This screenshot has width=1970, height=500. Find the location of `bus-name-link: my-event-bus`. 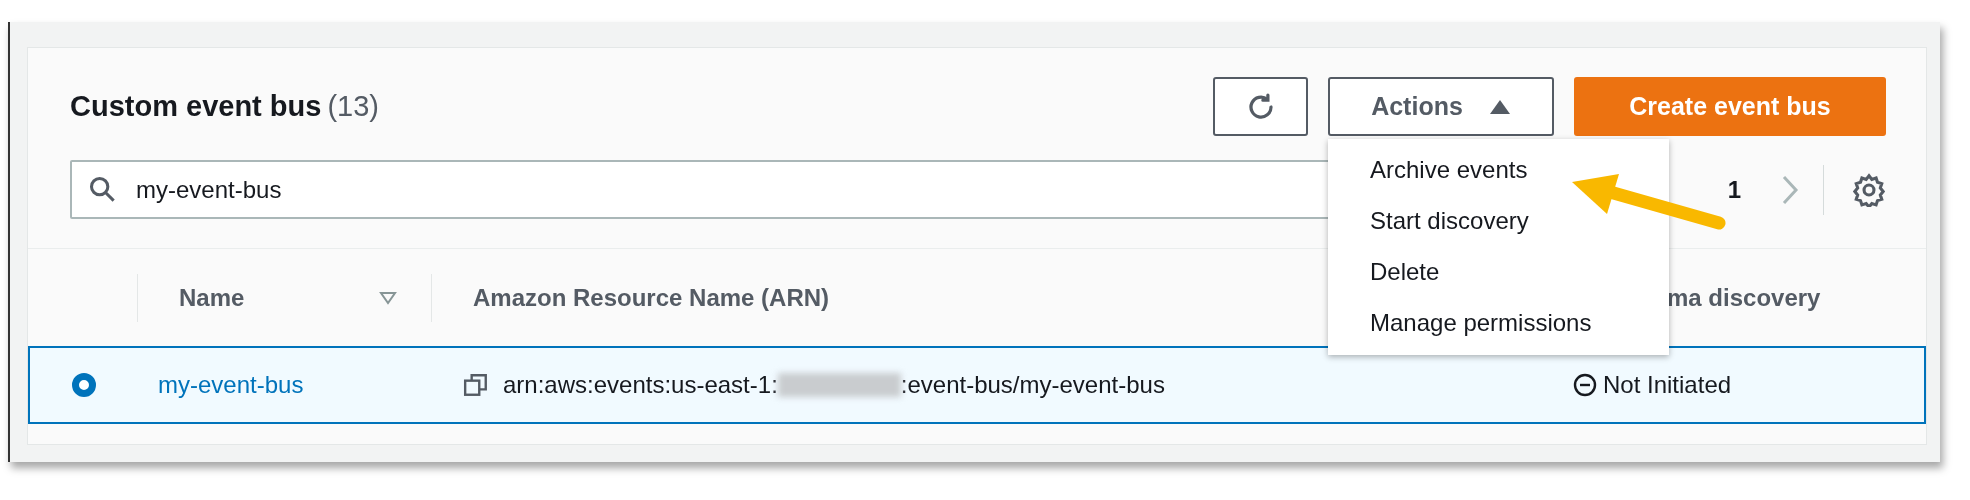

bus-name-link: my-event-bus is located at coordinates (310, 385).